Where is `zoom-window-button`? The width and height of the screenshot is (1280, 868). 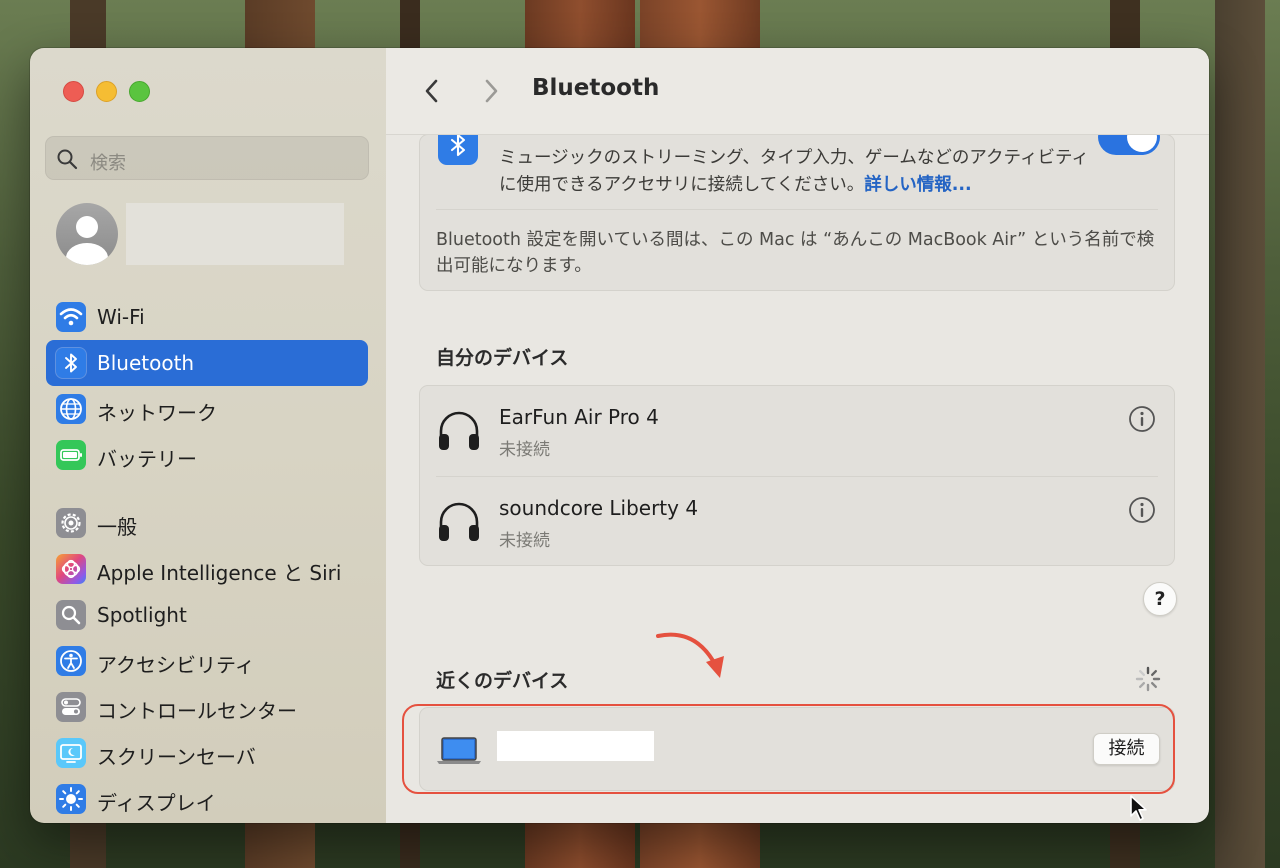
zoom-window-button is located at coordinates (139, 91).